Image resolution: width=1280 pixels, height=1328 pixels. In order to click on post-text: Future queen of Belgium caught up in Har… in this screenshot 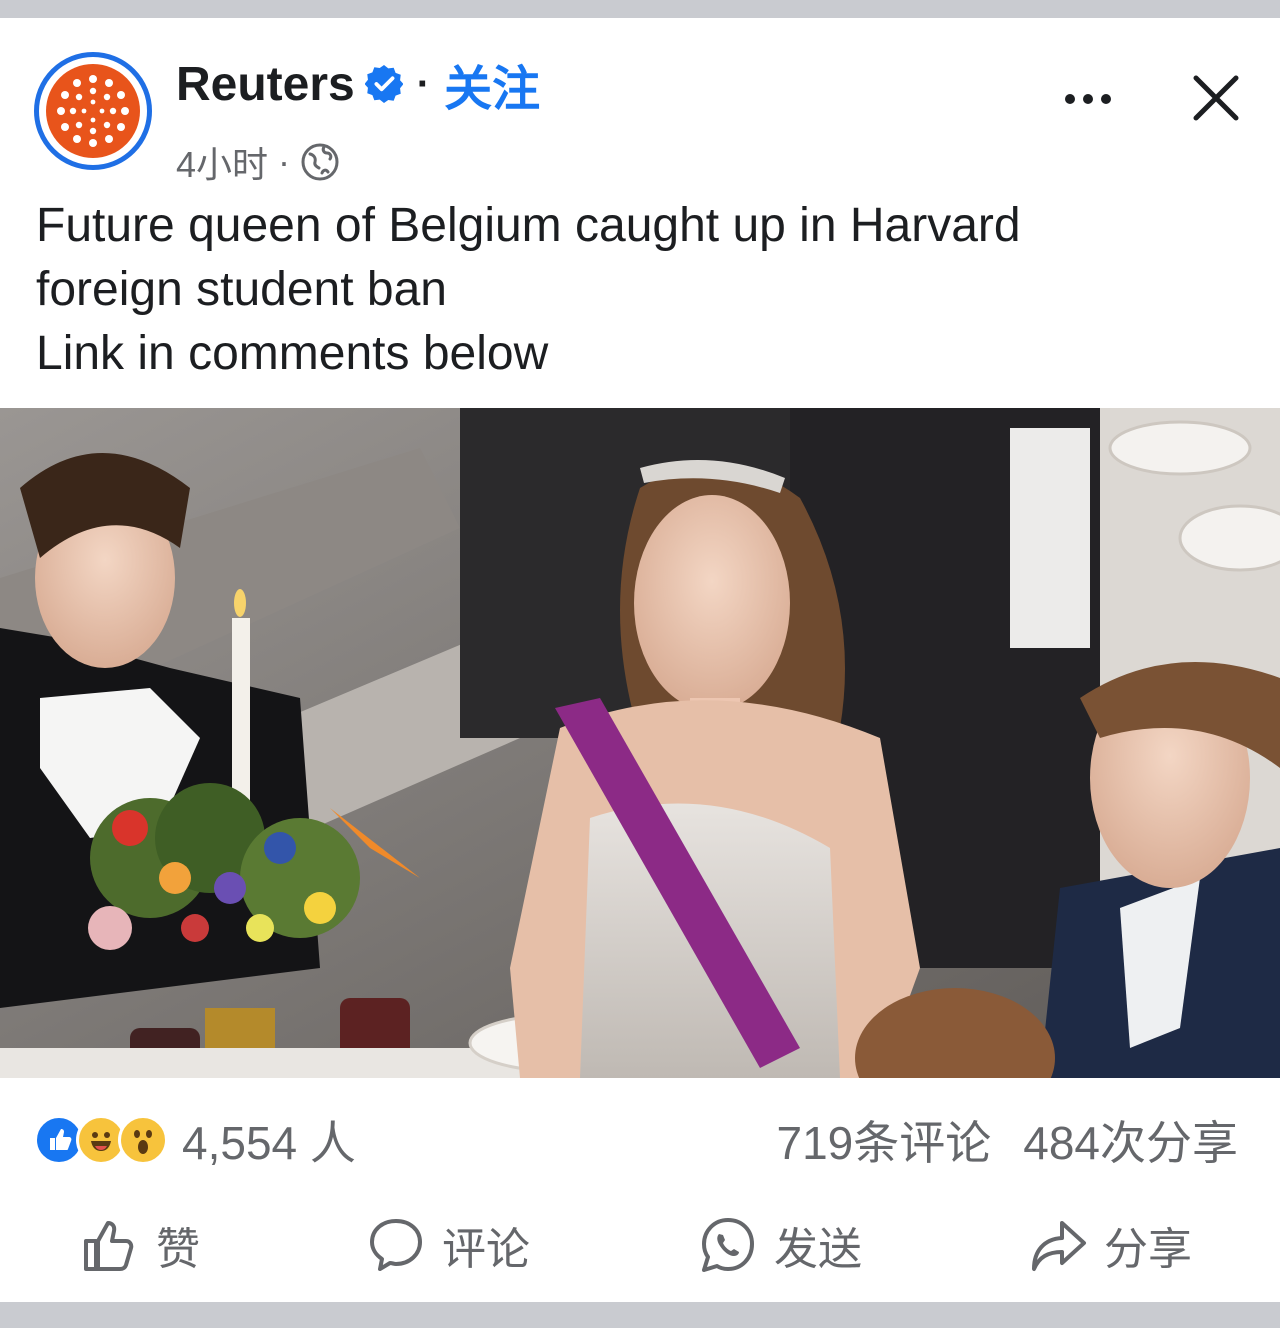, I will do `click(636, 290)`.